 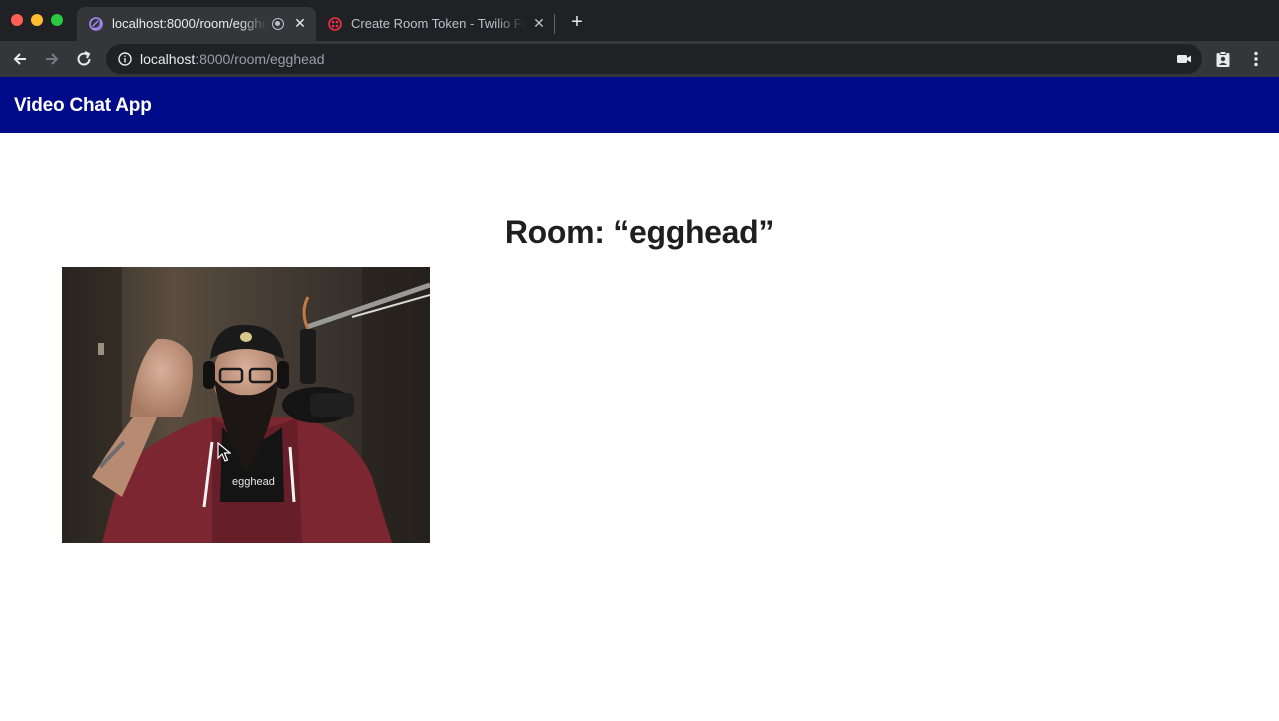 What do you see at coordinates (224, 452) in the screenshot?
I see `mouse-cursor-icon` at bounding box center [224, 452].